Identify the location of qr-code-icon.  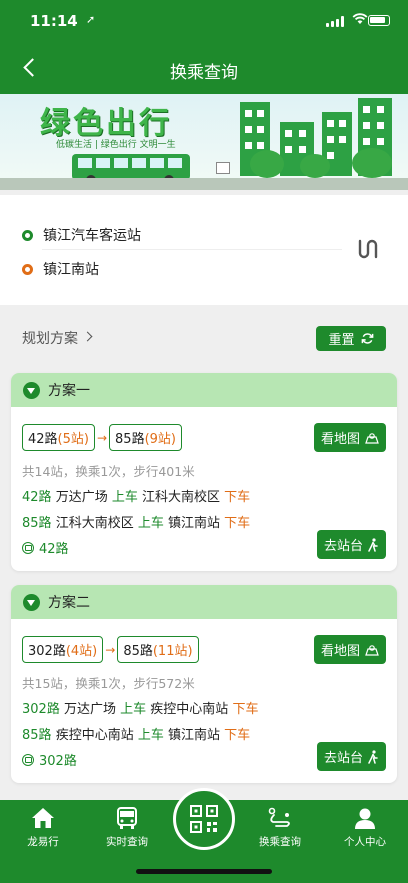
(204, 819).